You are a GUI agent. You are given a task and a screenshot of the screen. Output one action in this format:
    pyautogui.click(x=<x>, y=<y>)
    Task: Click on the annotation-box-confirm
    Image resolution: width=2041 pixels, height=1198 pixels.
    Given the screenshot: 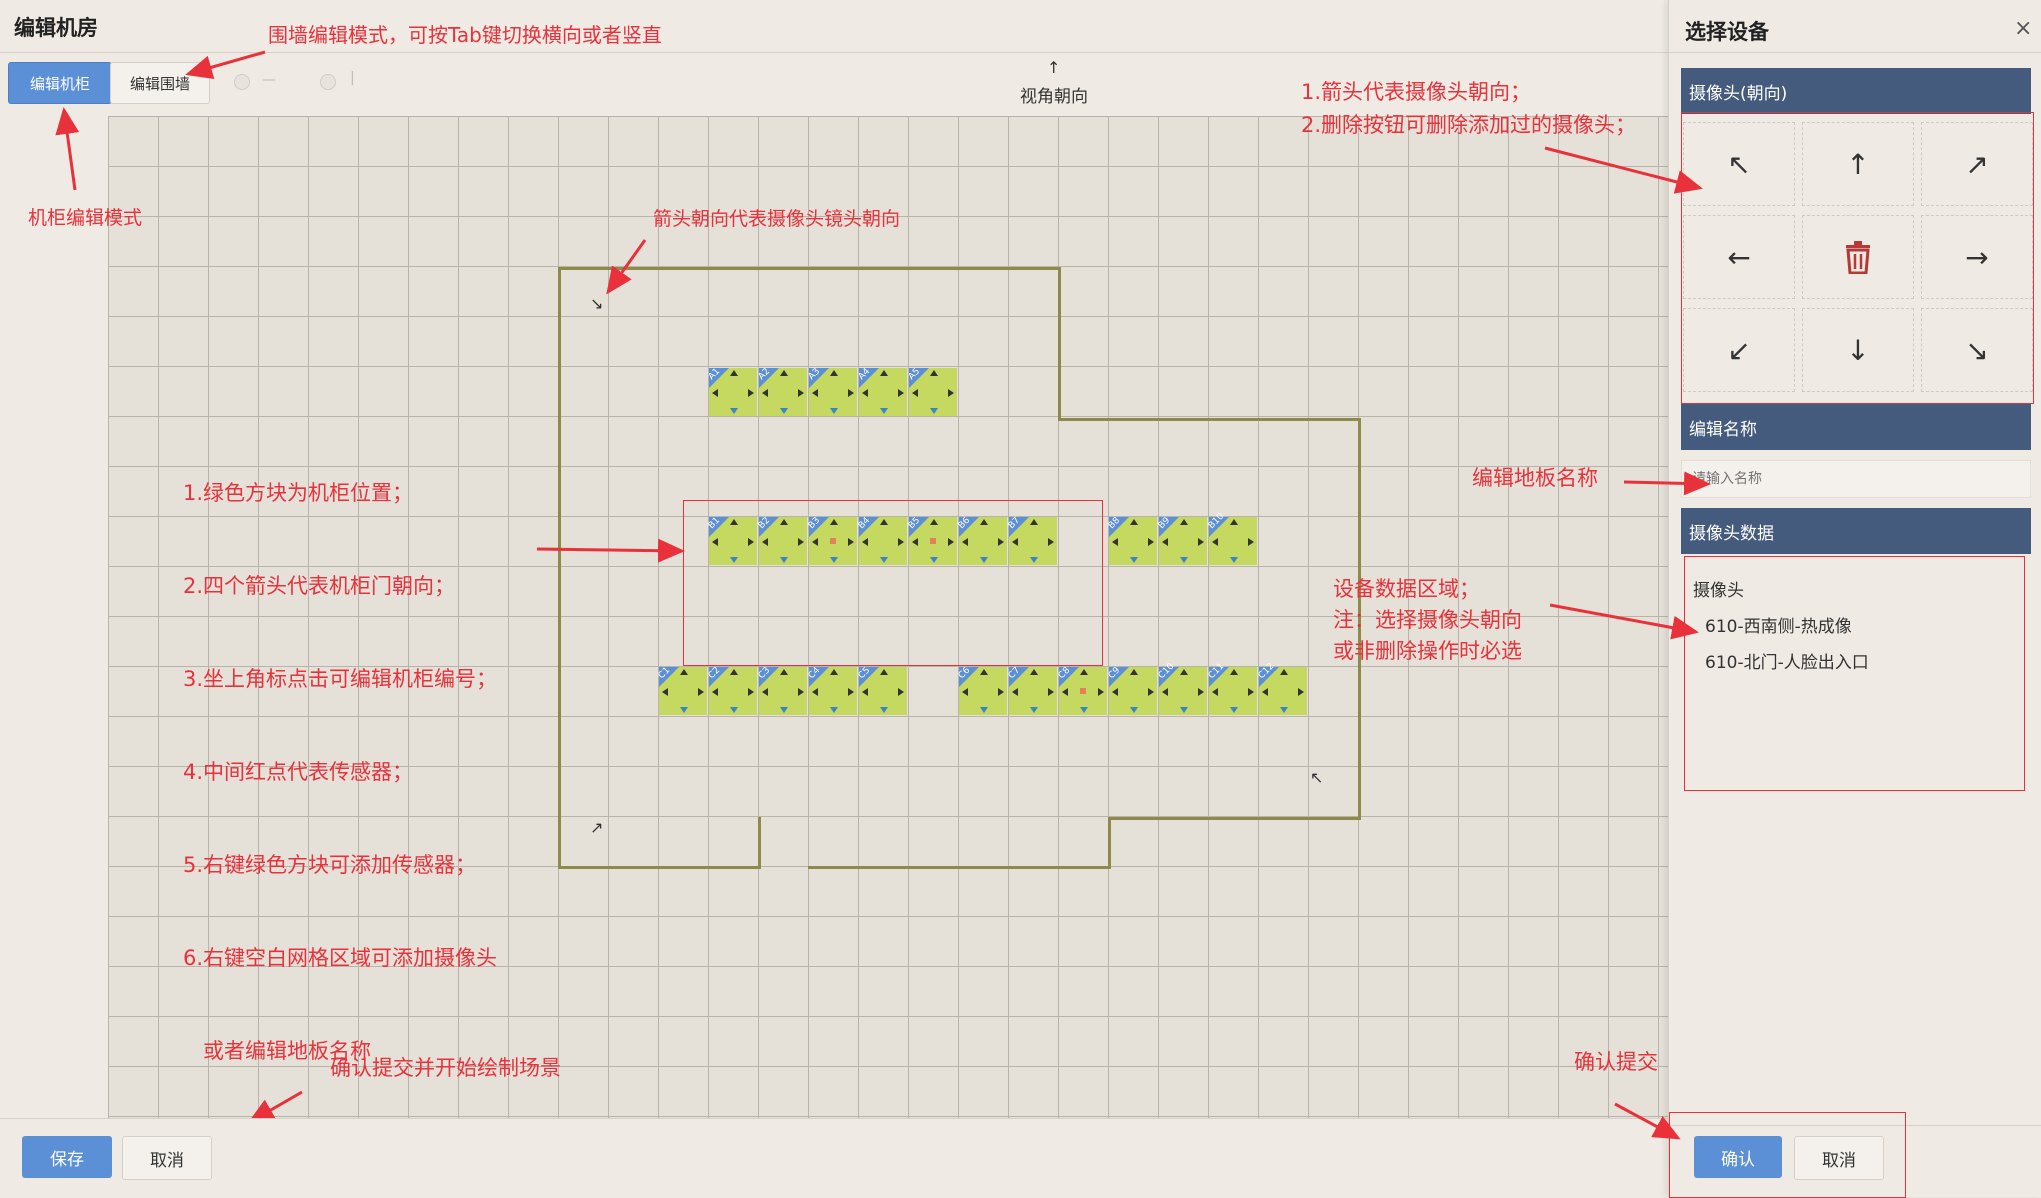 What is the action you would take?
    pyautogui.click(x=1787, y=1155)
    